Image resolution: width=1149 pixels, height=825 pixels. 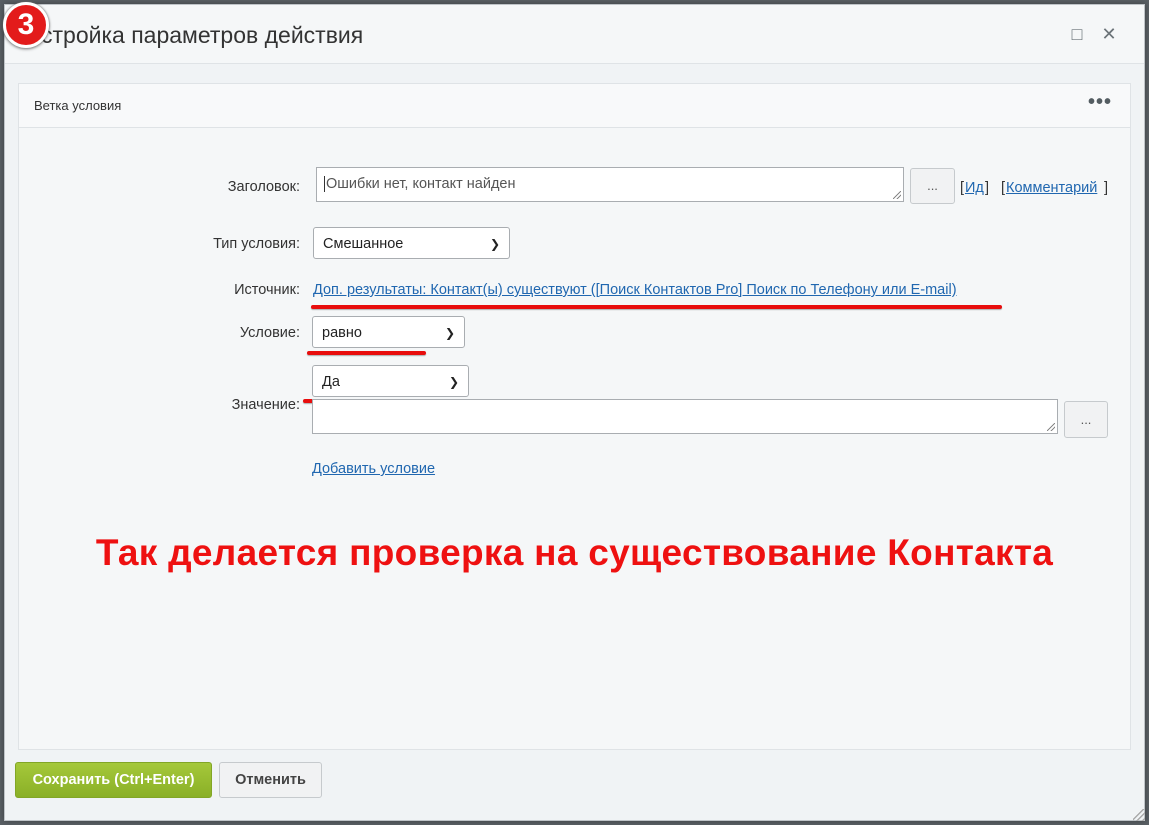 What do you see at coordinates (388, 332) in the screenshot?
I see `condition-operator-select: равно ❯` at bounding box center [388, 332].